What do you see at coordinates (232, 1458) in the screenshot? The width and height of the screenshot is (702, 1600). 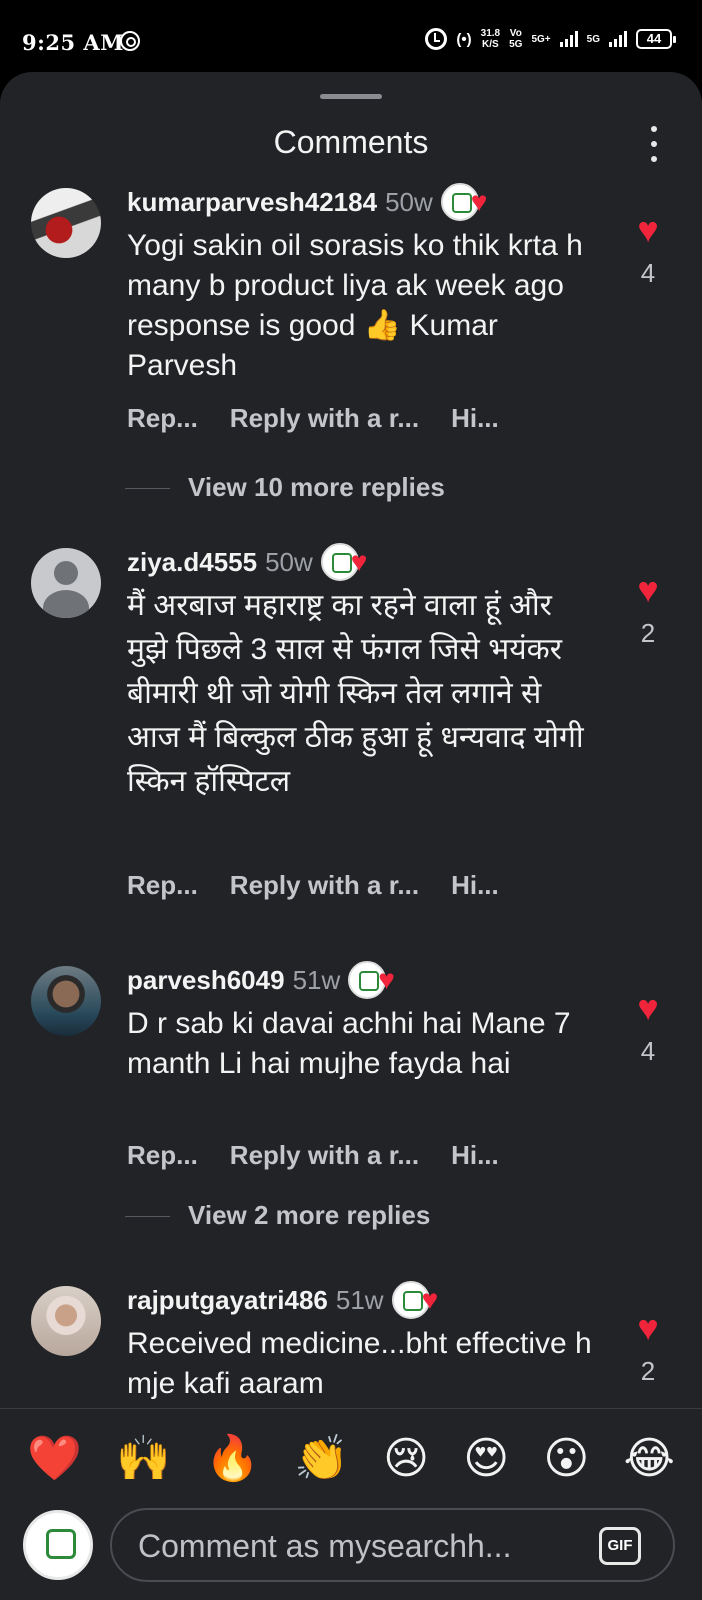 I see `emoji-fire: 🔥` at bounding box center [232, 1458].